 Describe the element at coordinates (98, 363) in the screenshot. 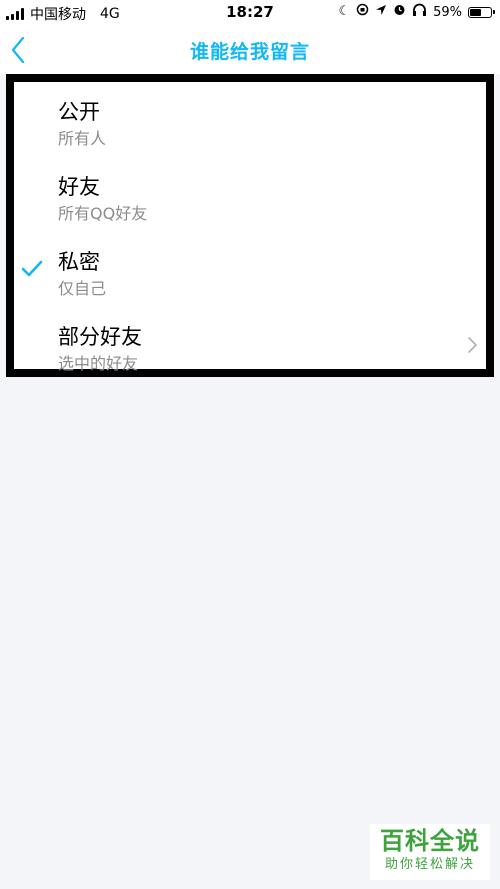

I see `option-subtitle: 选中的好友` at that location.